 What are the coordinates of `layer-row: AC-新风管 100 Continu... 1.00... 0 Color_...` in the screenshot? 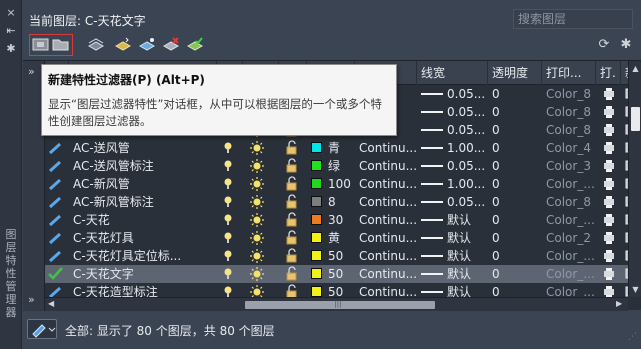 It's located at (336, 184).